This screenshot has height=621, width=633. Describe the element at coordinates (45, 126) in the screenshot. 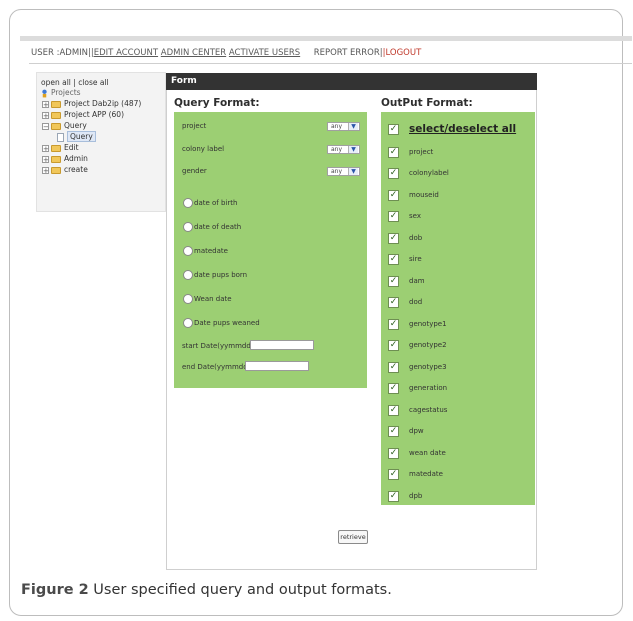

I see `collapse-icon: −` at that location.